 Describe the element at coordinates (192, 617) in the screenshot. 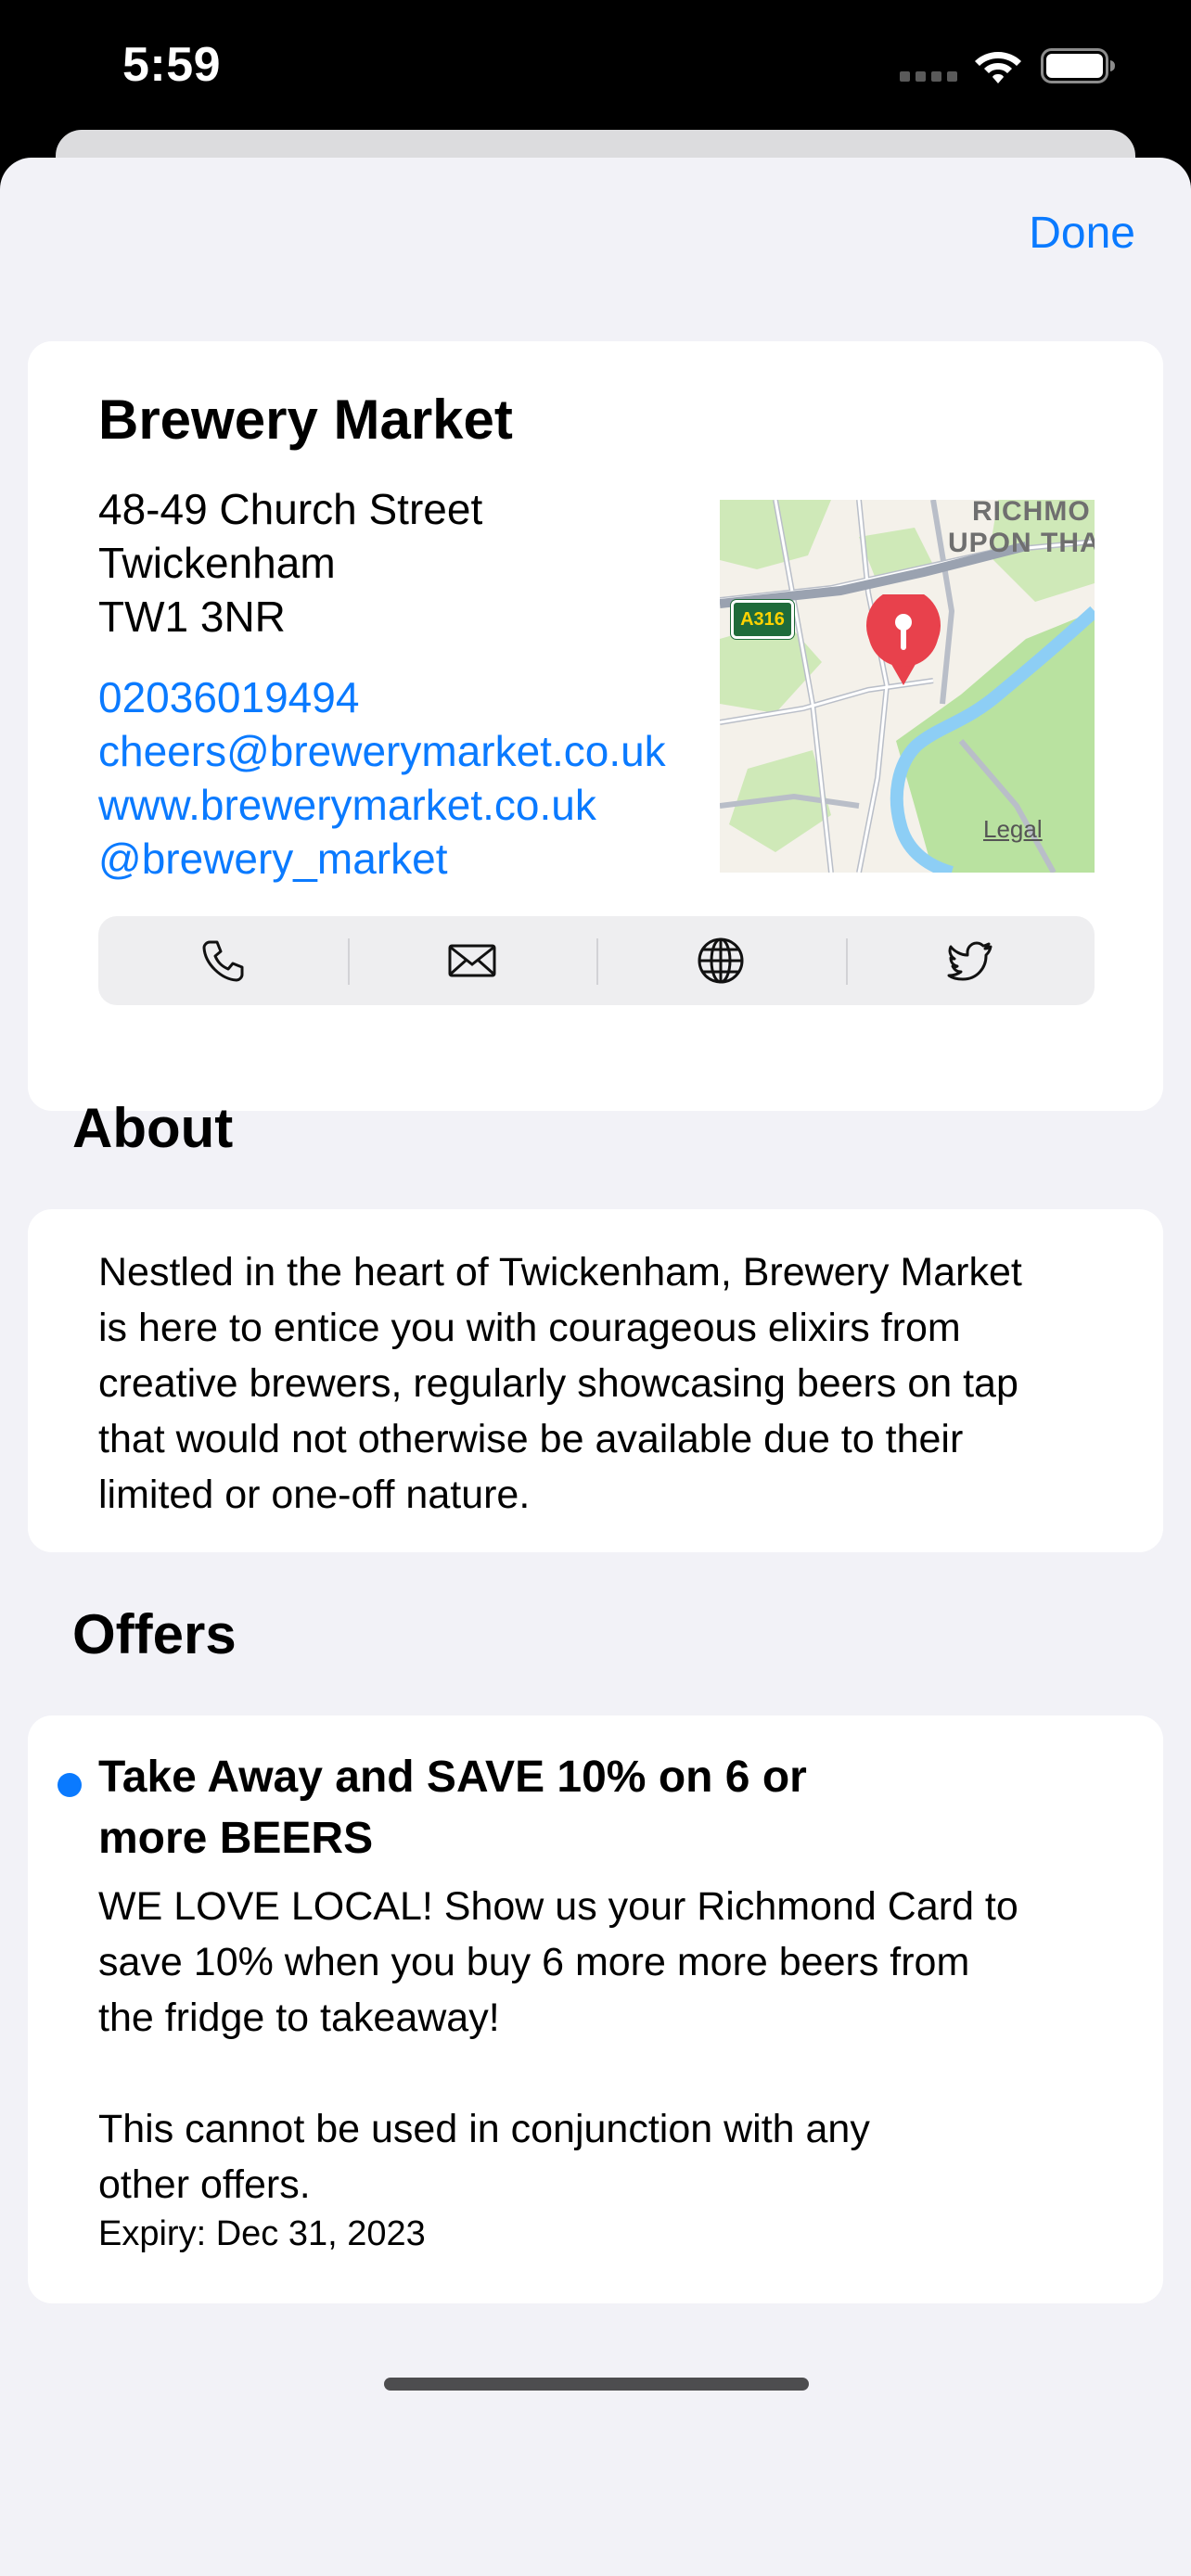

I see `address-line: TW1 3NR` at that location.